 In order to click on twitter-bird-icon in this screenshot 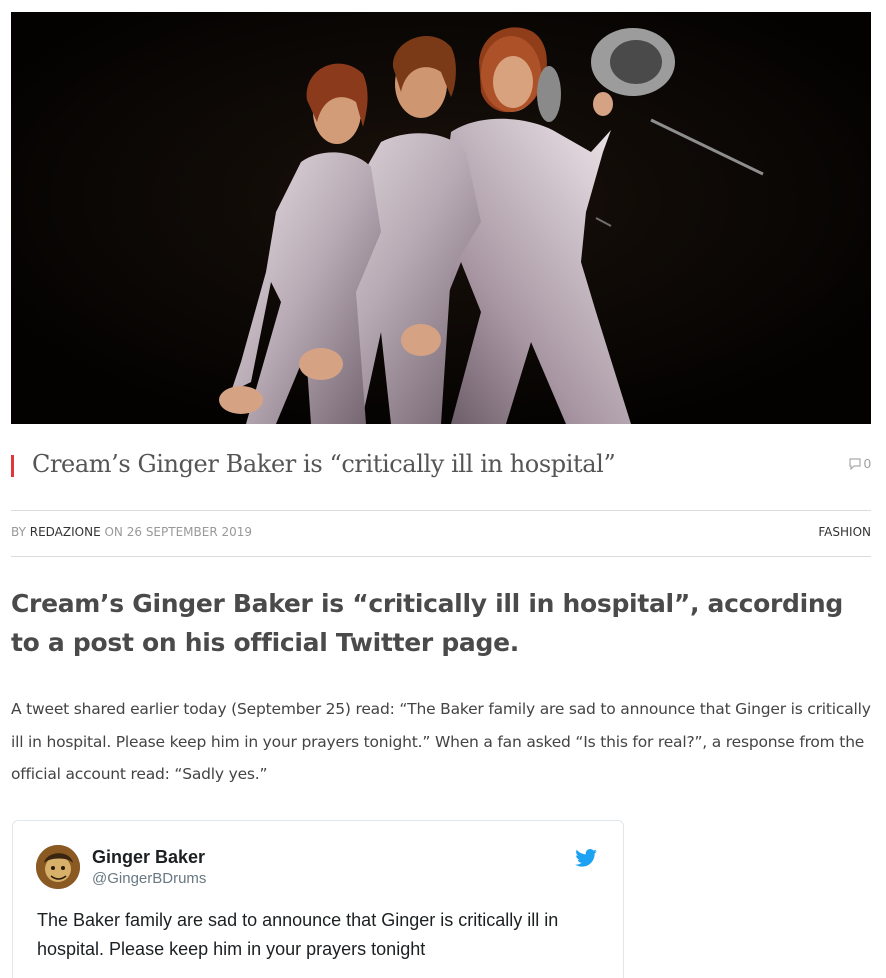, I will do `click(586, 858)`.